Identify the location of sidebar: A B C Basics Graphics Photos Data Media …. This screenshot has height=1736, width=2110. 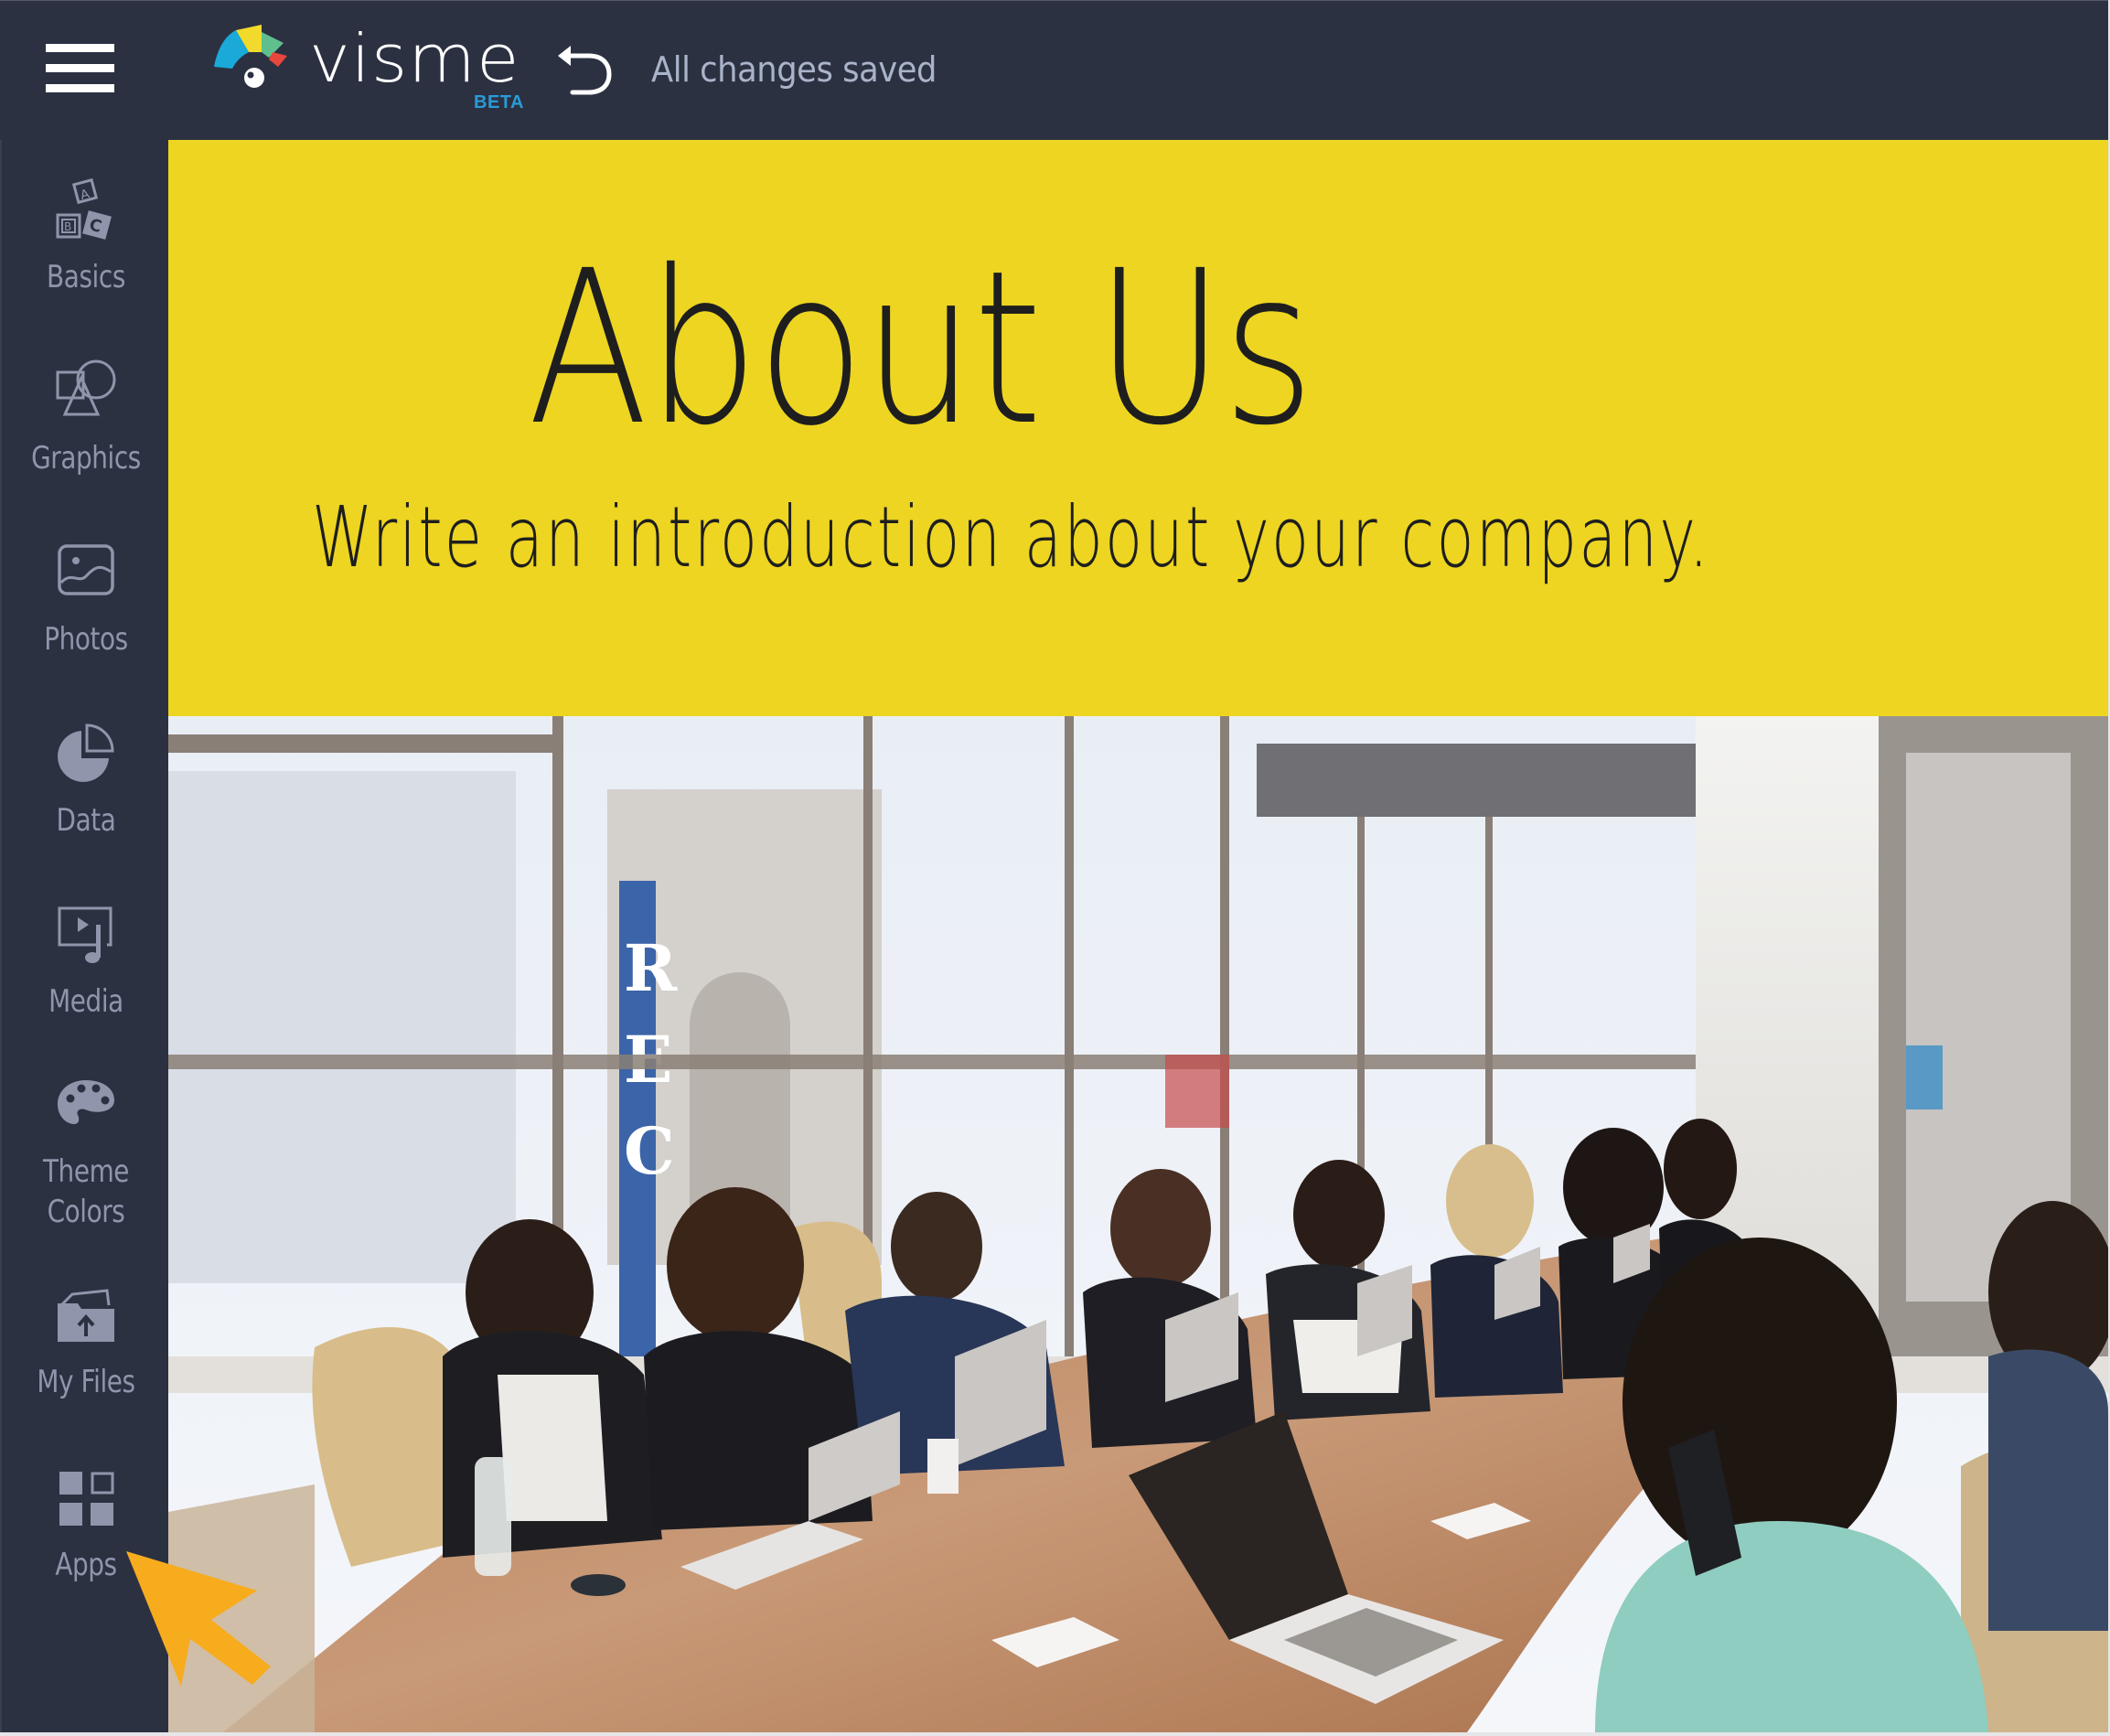
(84, 936).